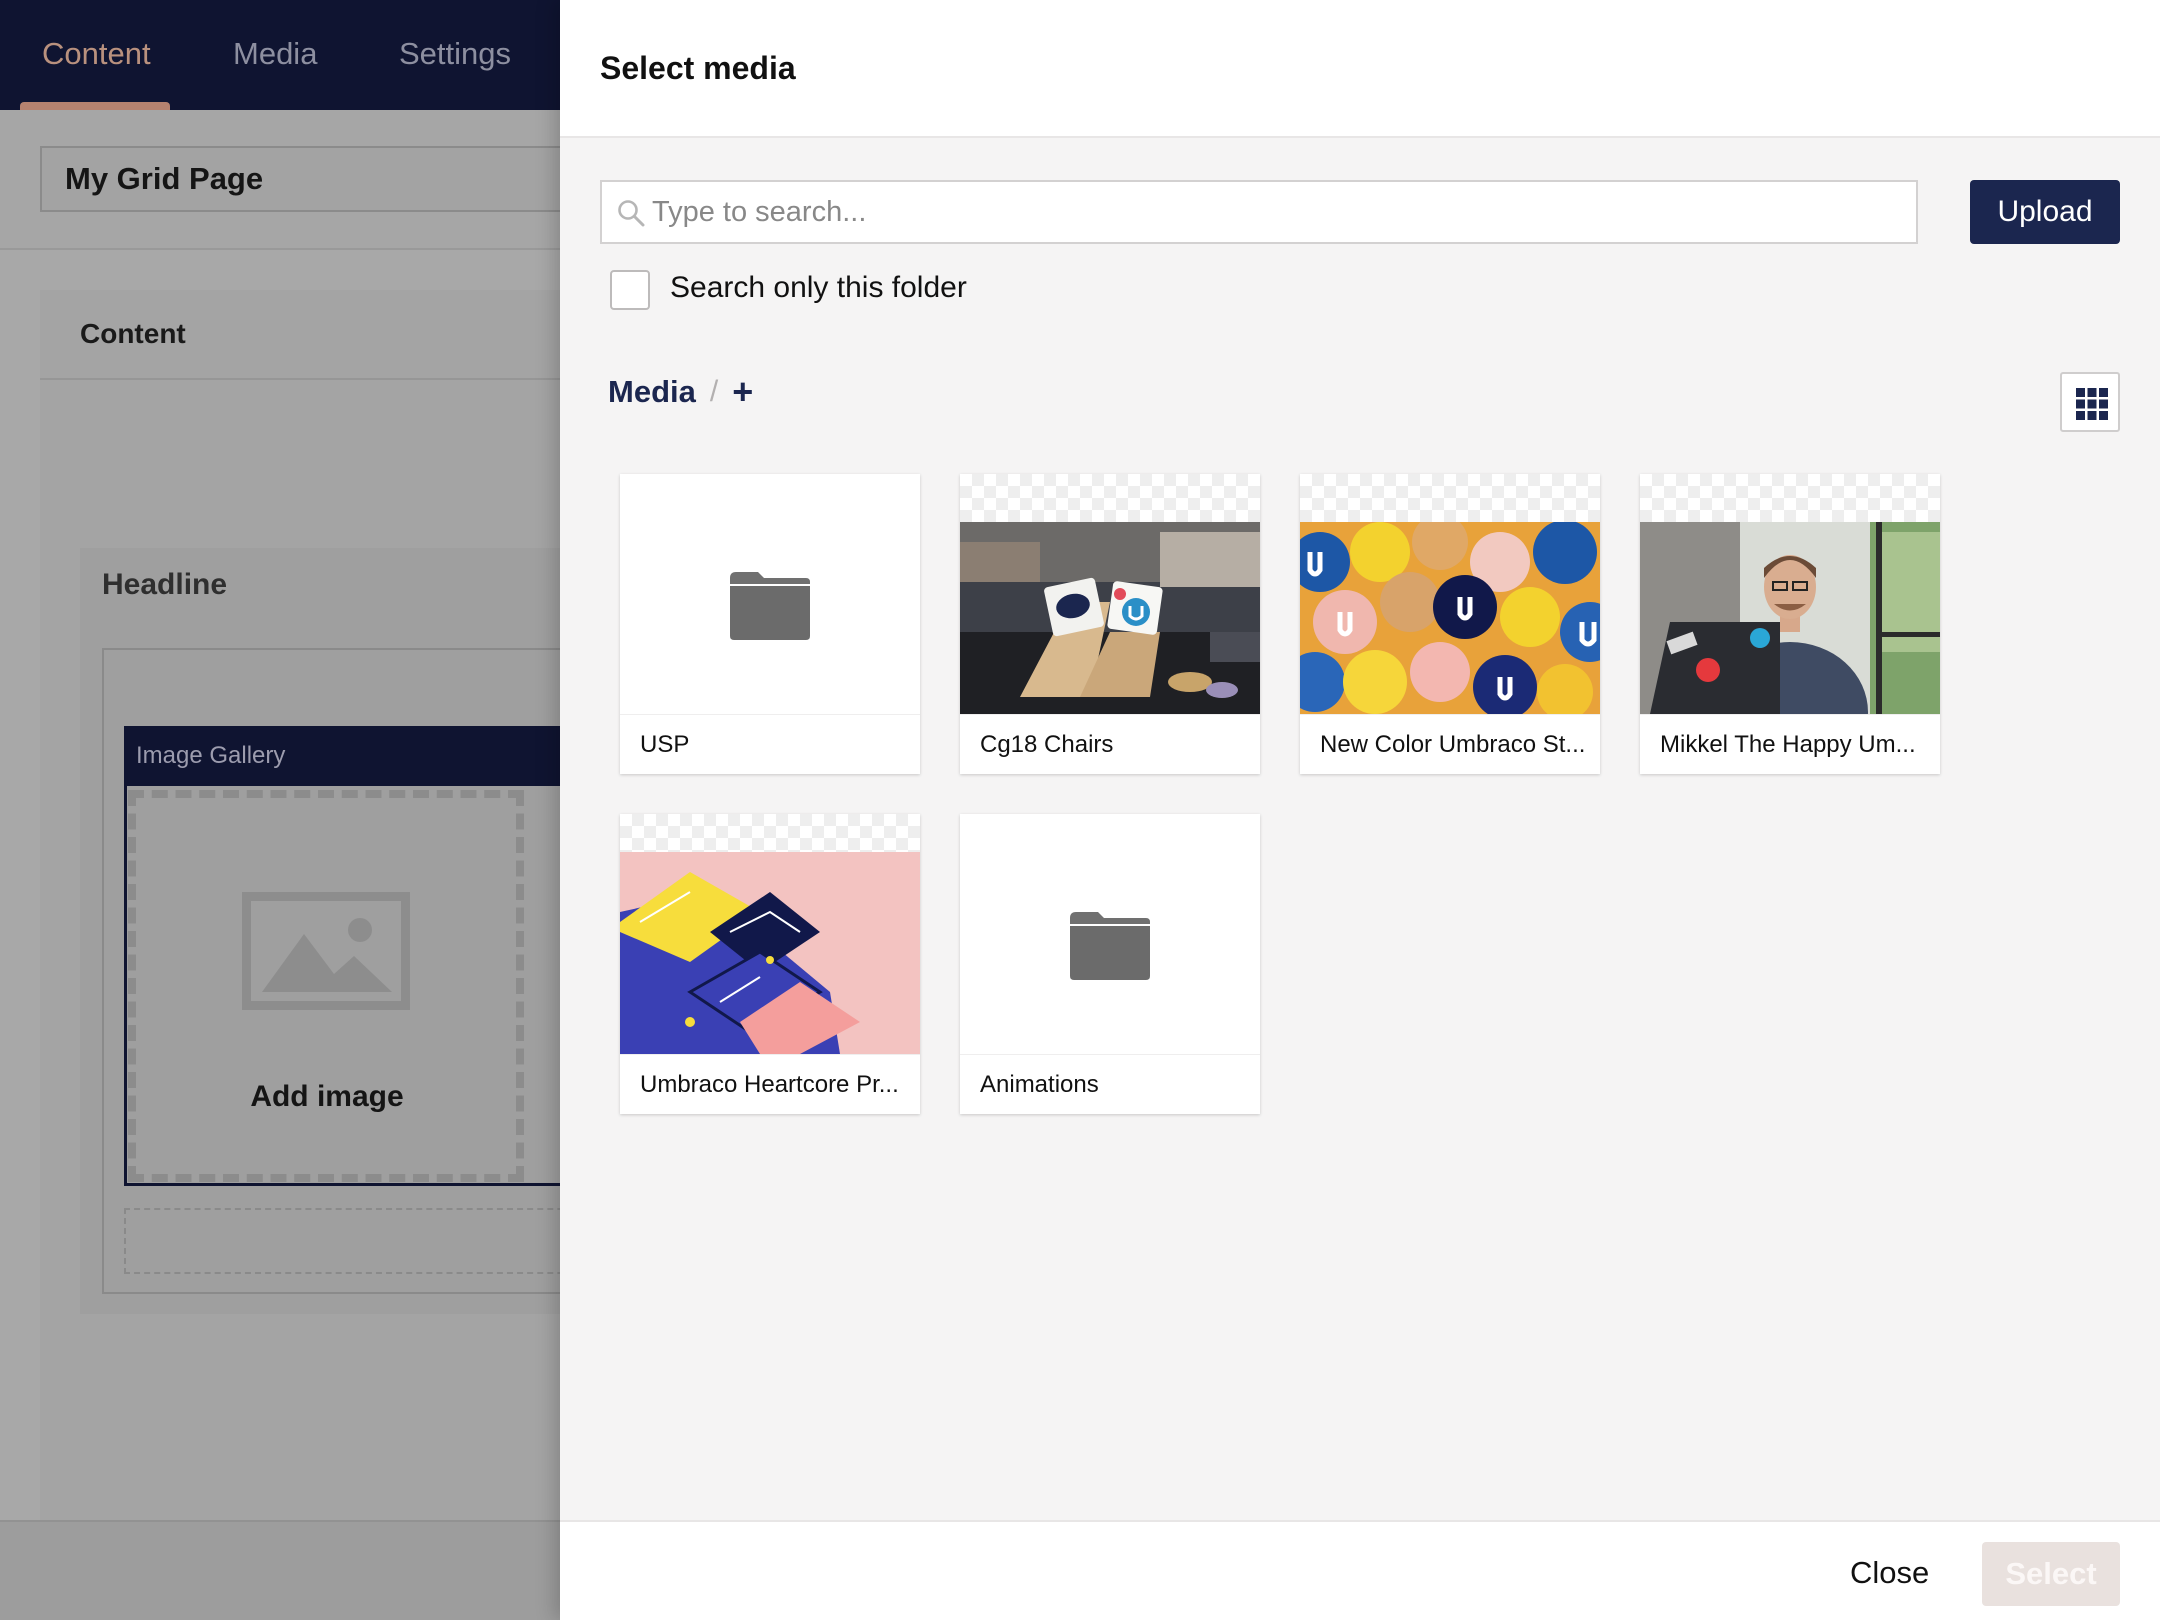 This screenshot has width=2160, height=1620. What do you see at coordinates (1110, 618) in the screenshot?
I see `chairs-photo` at bounding box center [1110, 618].